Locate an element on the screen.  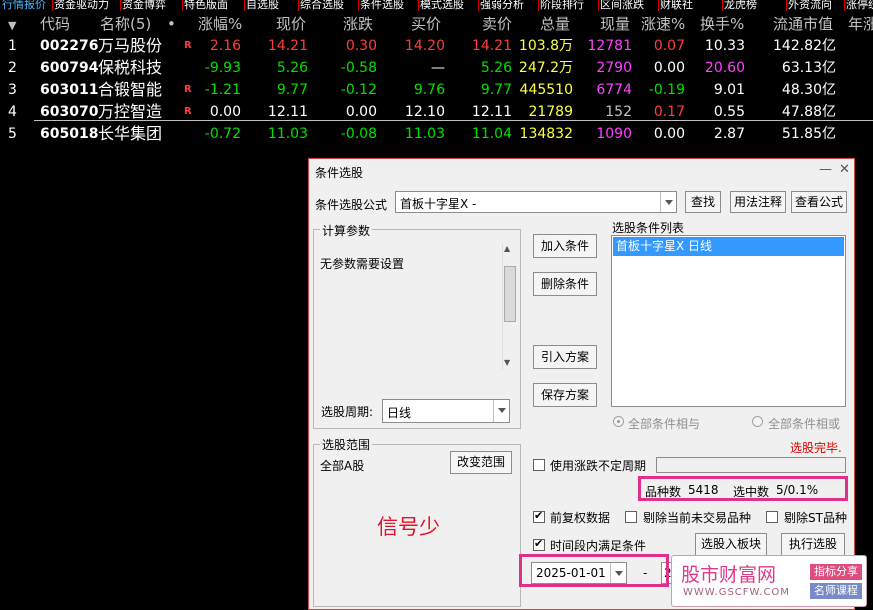
tab-2: 资金博弈 is located at coordinates (144, 5).